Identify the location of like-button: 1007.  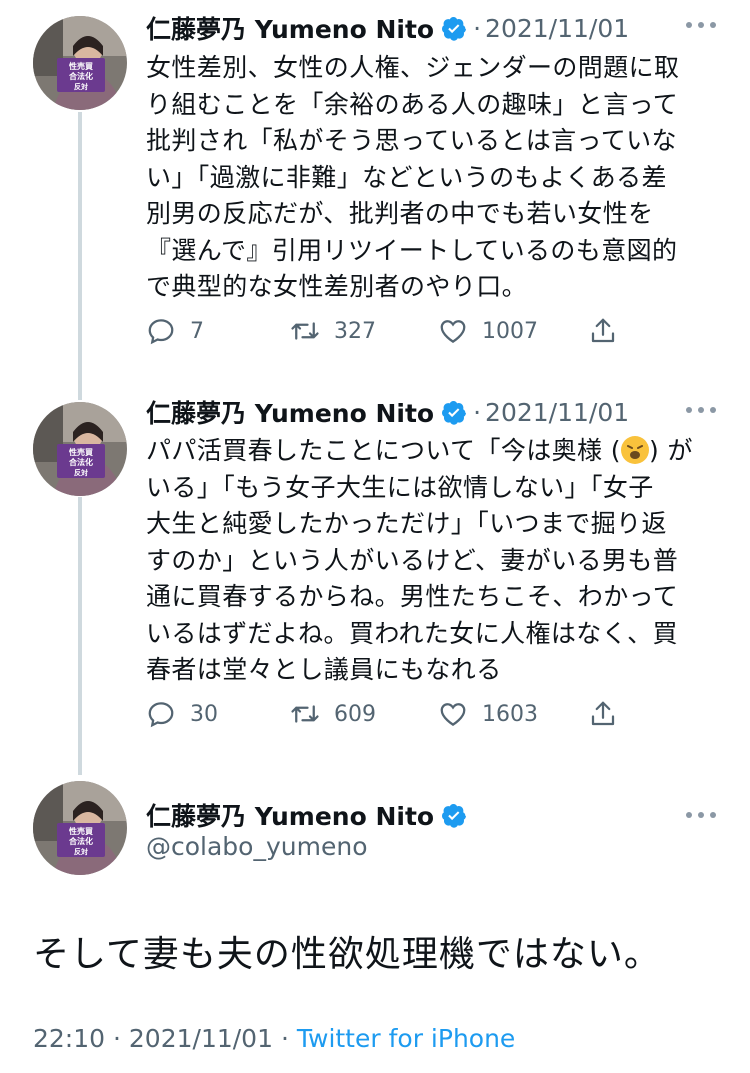
(513, 331).